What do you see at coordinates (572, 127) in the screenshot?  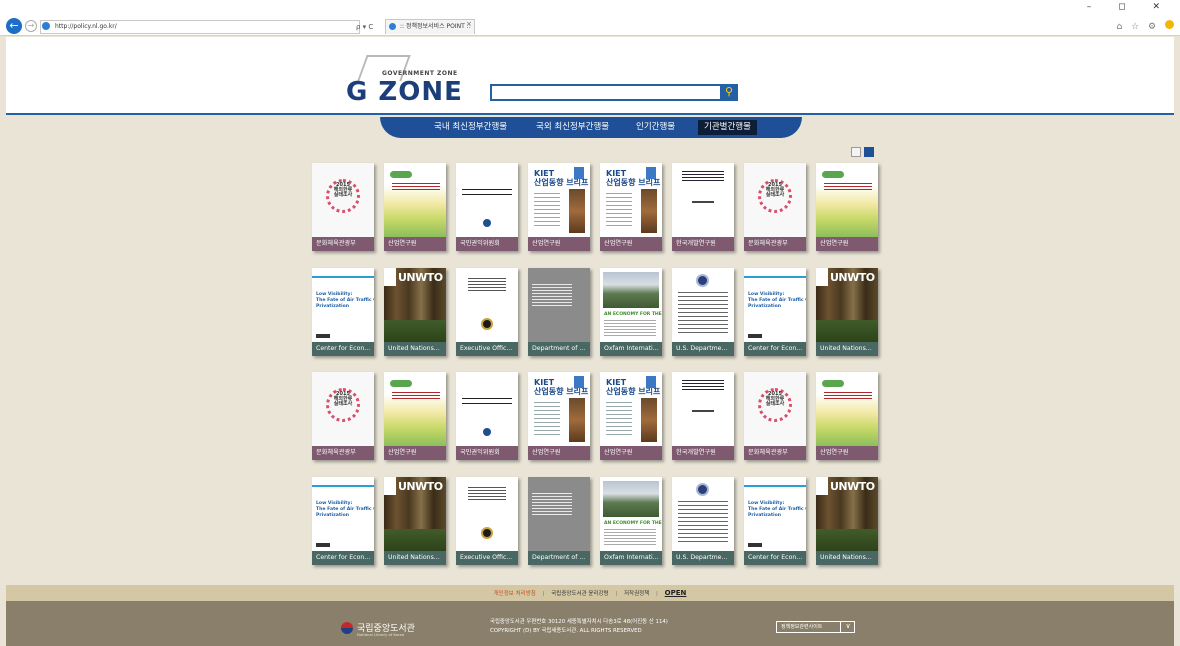 I see `tab-foreign-latest: 국외 최신정부간행물` at bounding box center [572, 127].